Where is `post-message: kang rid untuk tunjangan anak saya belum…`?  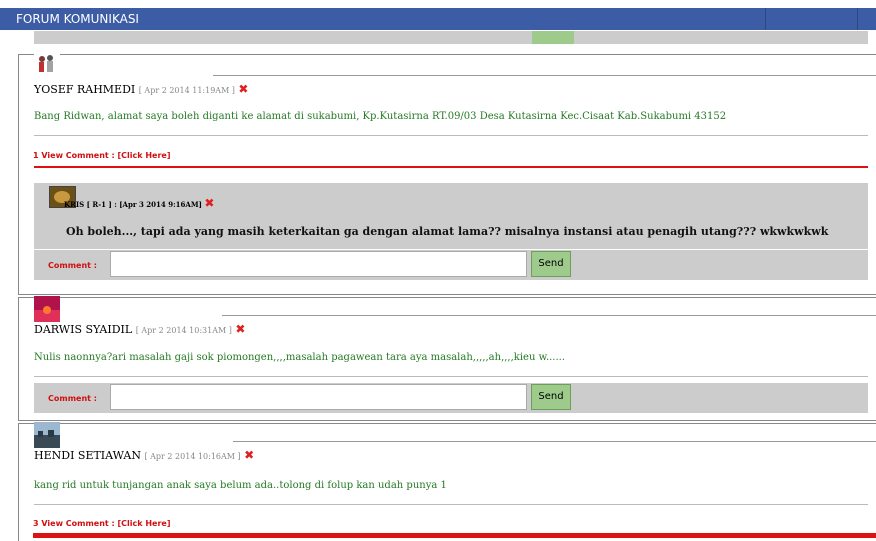
post-message: kang rid untuk tunjangan anak saya belum… is located at coordinates (240, 485).